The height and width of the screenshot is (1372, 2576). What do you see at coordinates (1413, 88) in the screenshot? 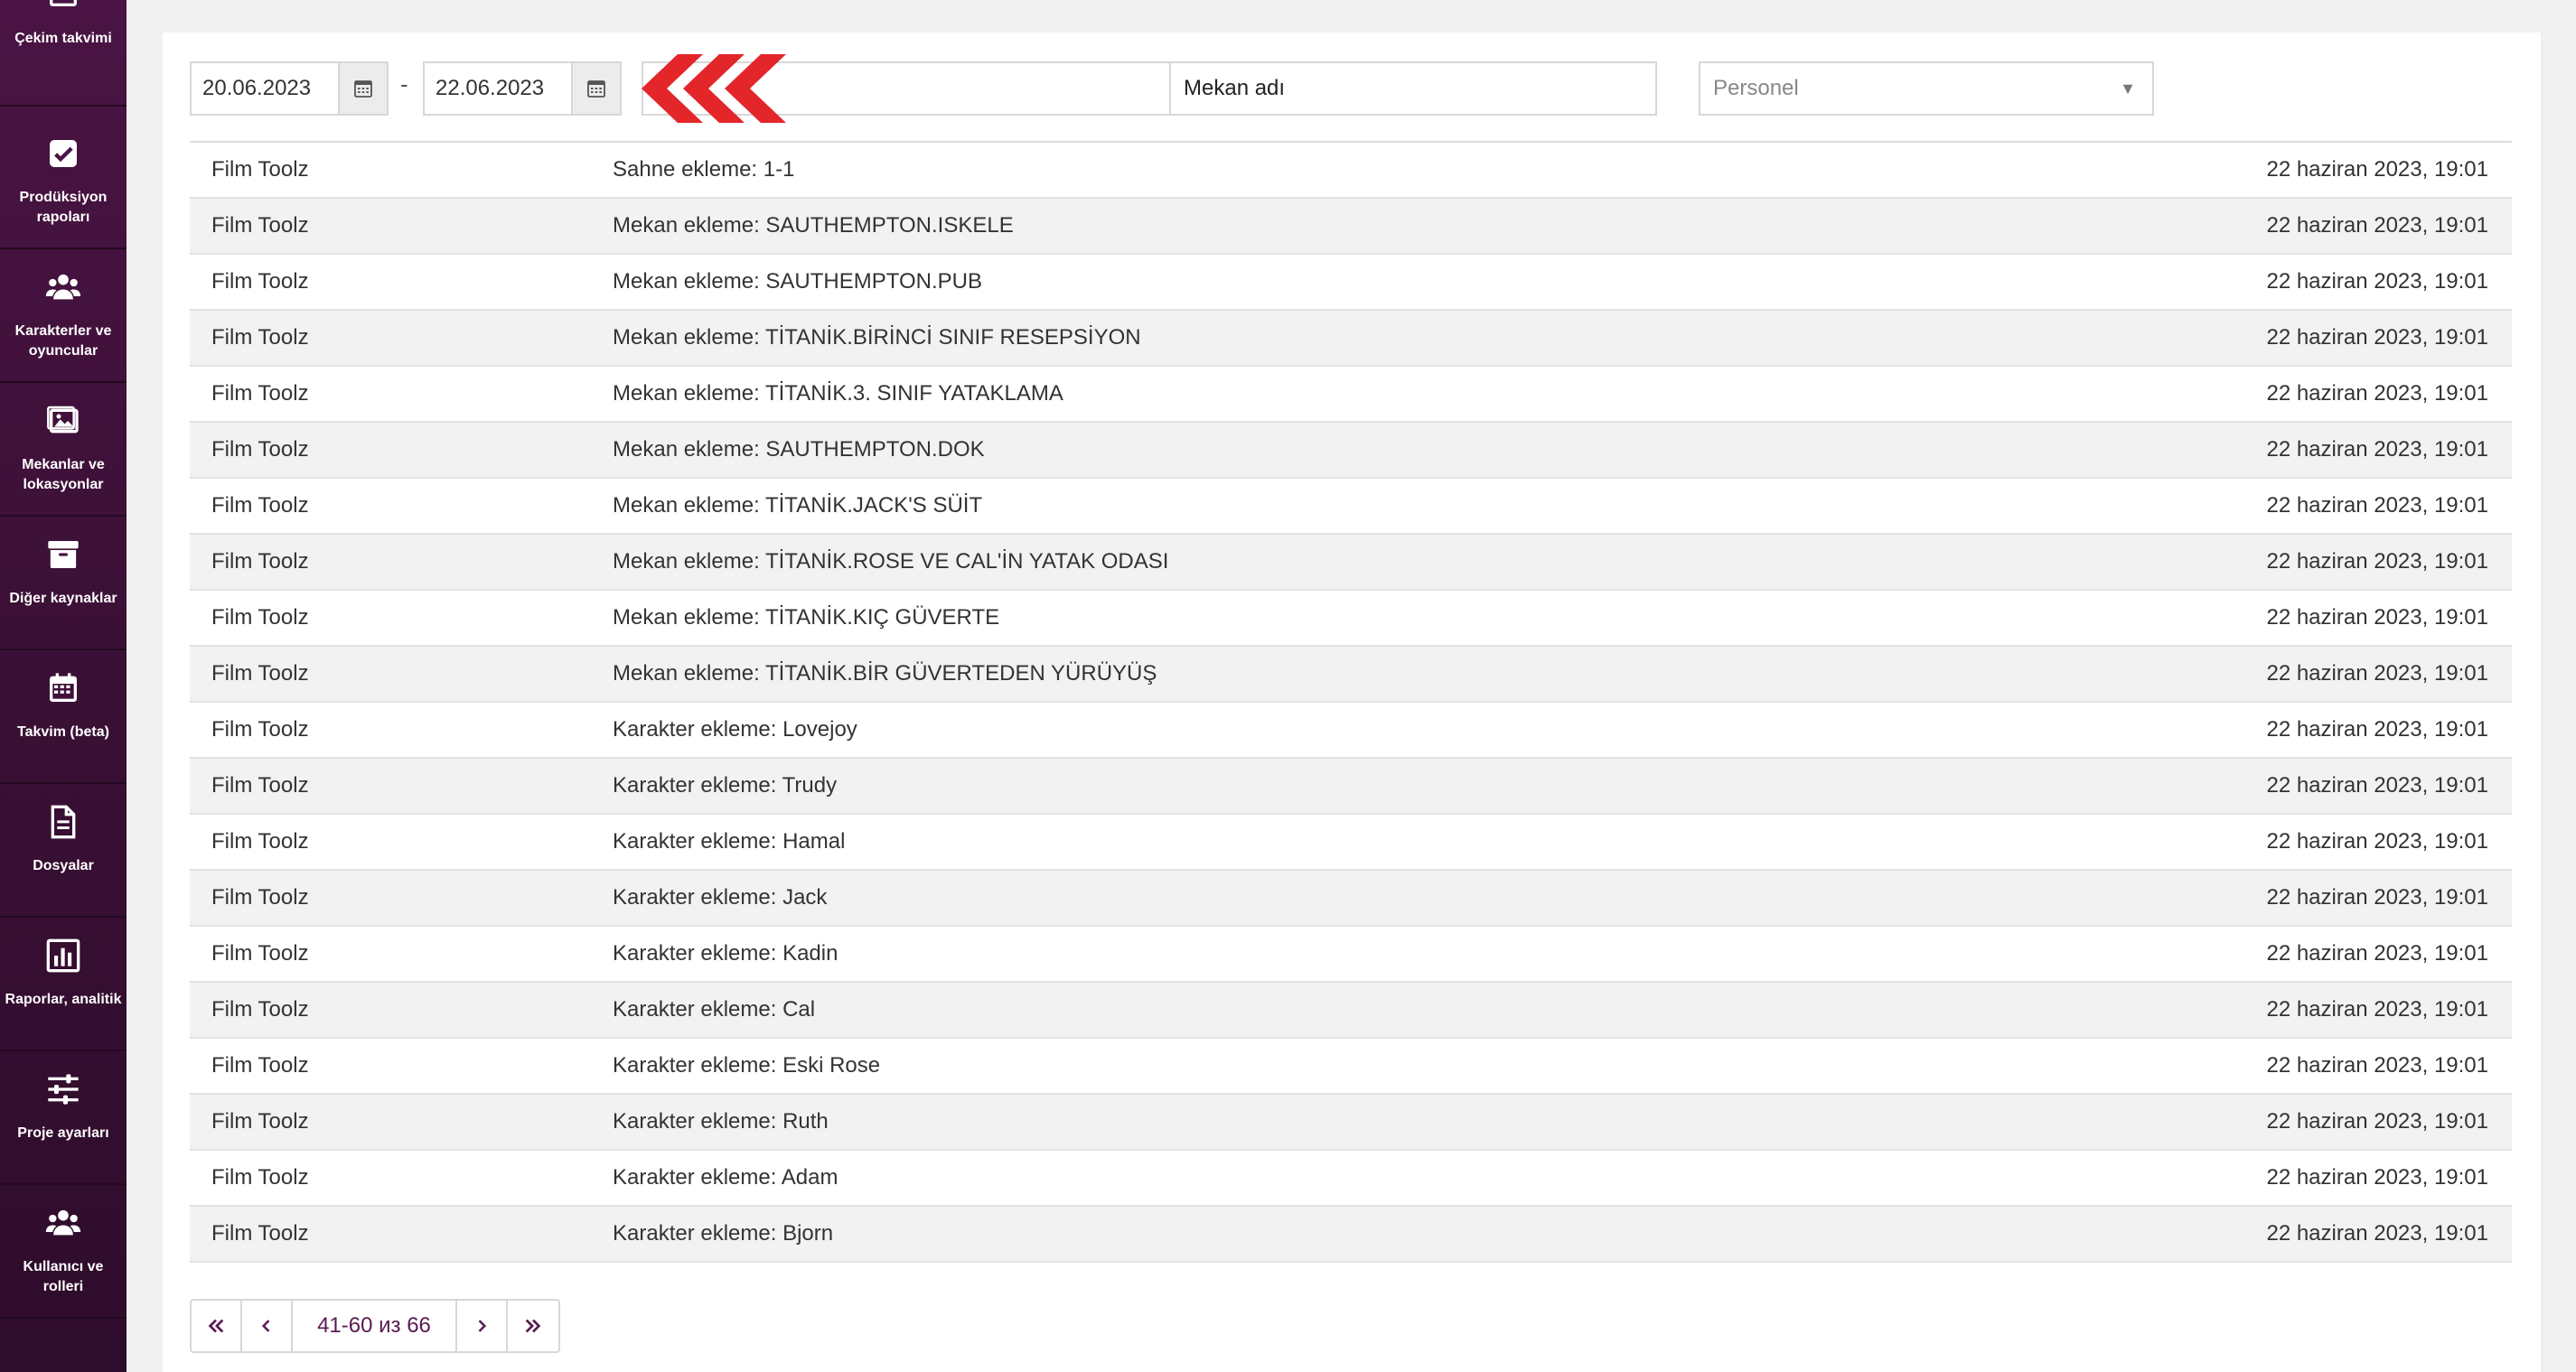
I see `location-name-input: Mekan adı` at bounding box center [1413, 88].